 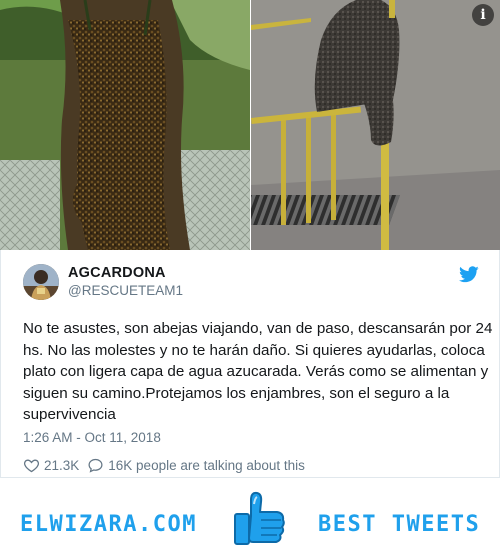 I want to click on avatar, so click(x=41, y=282).